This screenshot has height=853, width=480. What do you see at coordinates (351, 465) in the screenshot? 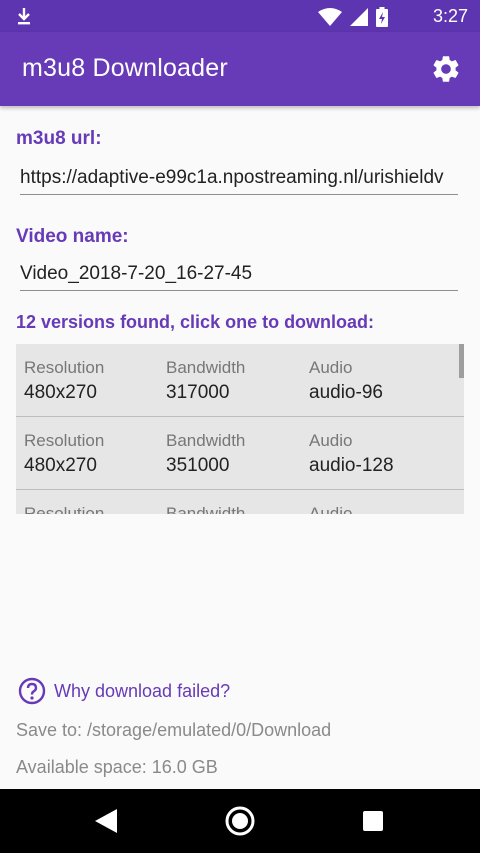
I see `audio-value: audio-128` at bounding box center [351, 465].